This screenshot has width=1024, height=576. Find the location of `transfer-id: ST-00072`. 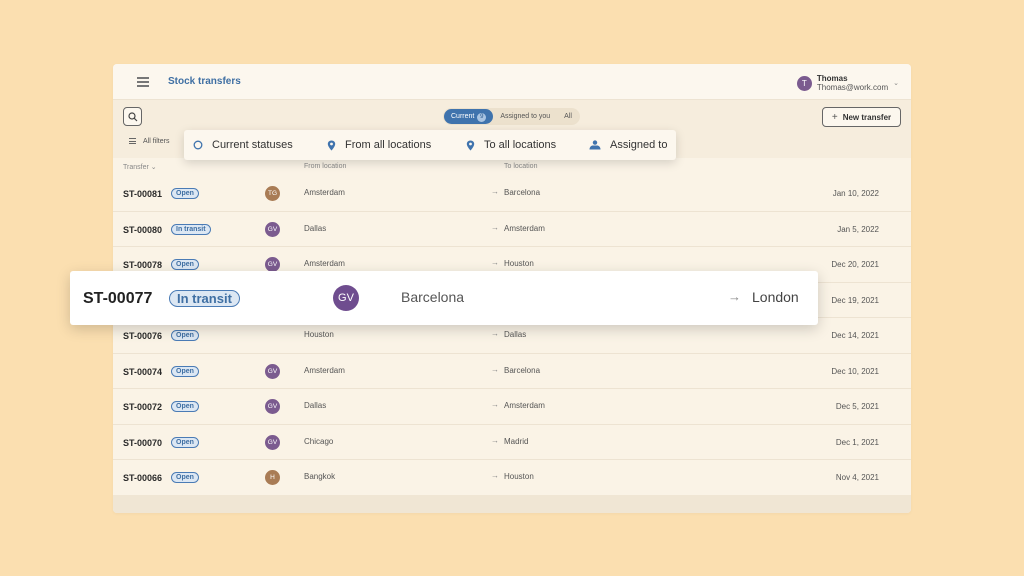

transfer-id: ST-00072 is located at coordinates (143, 407).